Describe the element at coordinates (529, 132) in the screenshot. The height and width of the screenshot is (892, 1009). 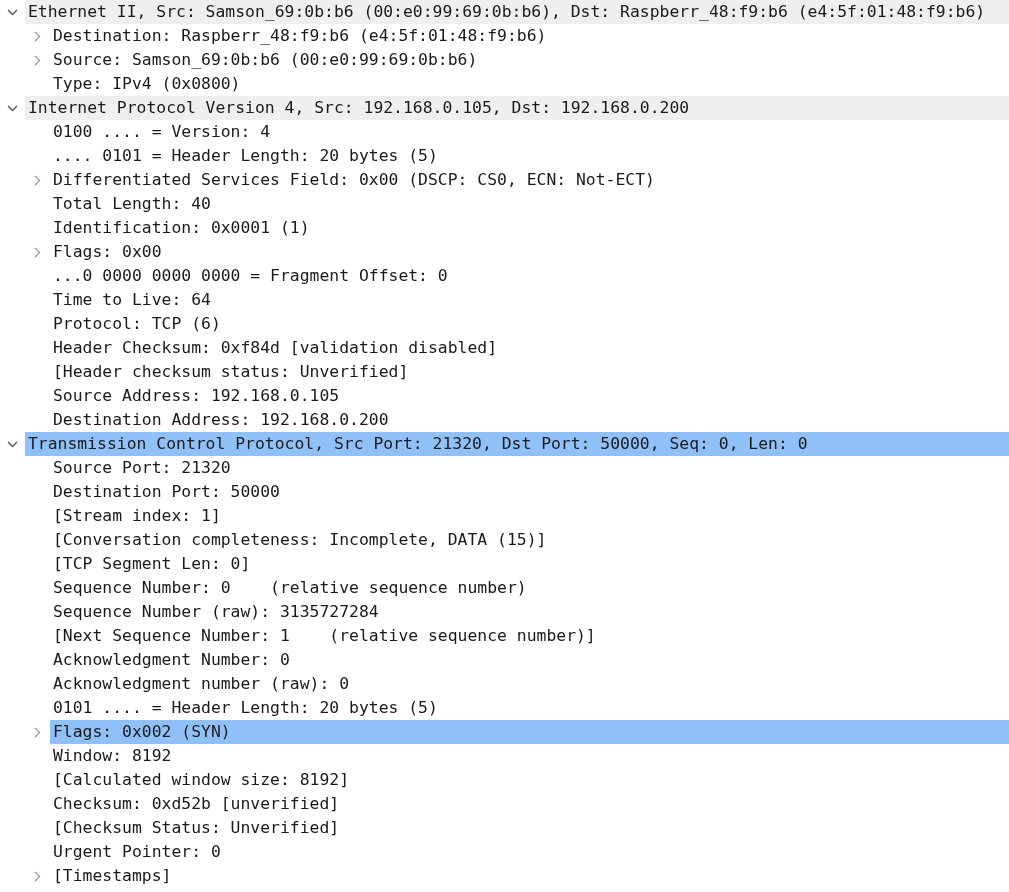
I see `field-row: 0100 .... = Version: 4` at that location.